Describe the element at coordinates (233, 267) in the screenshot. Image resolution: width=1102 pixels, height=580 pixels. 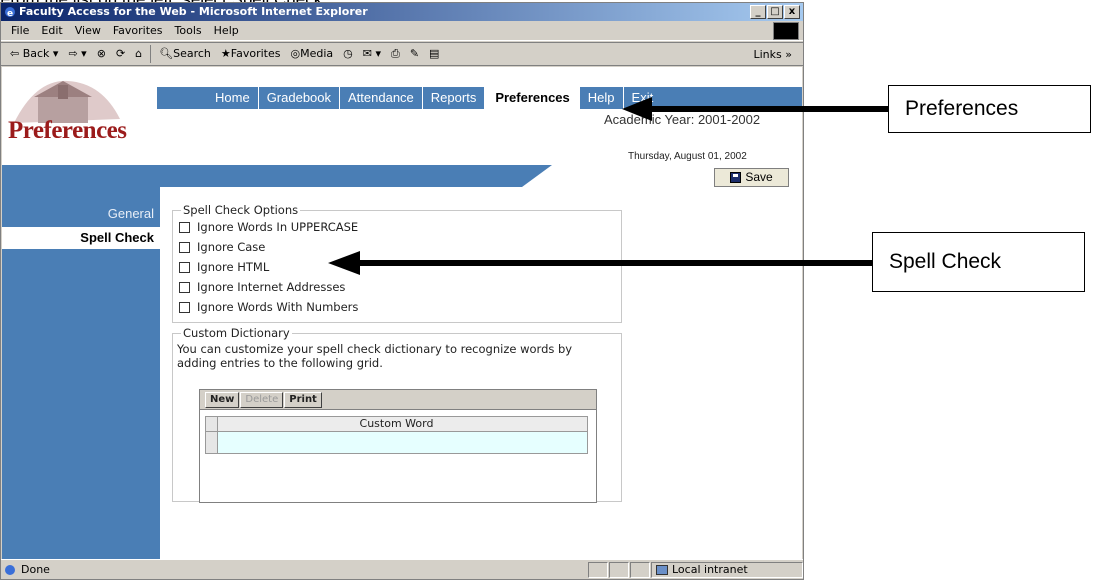
I see `option-label: Ignore HTML` at that location.